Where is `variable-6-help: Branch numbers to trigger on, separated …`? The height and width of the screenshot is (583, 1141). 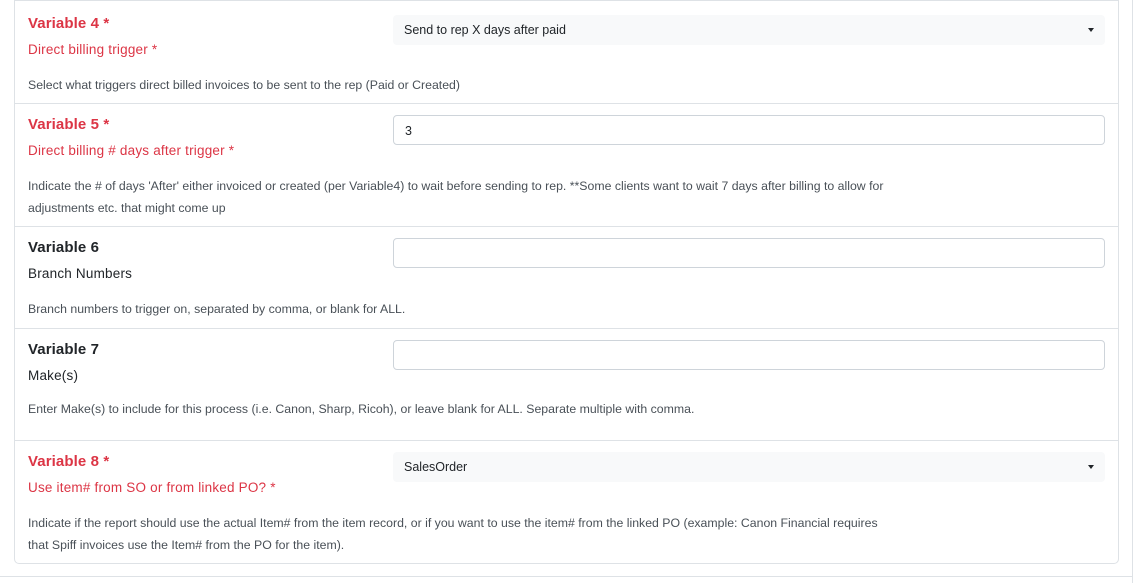
variable-6-help: Branch numbers to trigger on, separated … is located at coordinates (217, 309).